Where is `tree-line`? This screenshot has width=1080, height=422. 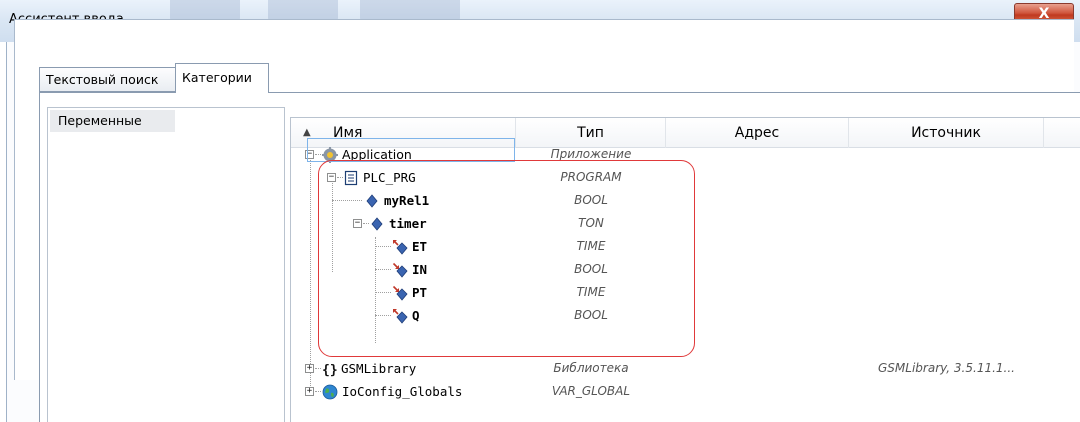 tree-line is located at coordinates (318, 391).